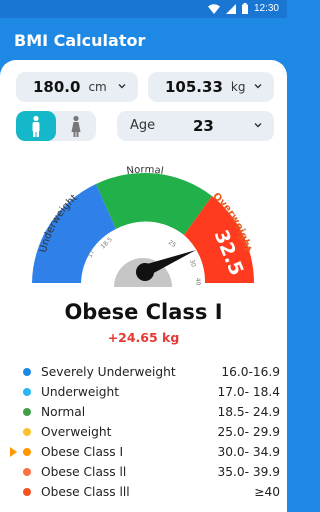  Describe the element at coordinates (213, 8) in the screenshot. I see `wifi-icon` at that location.